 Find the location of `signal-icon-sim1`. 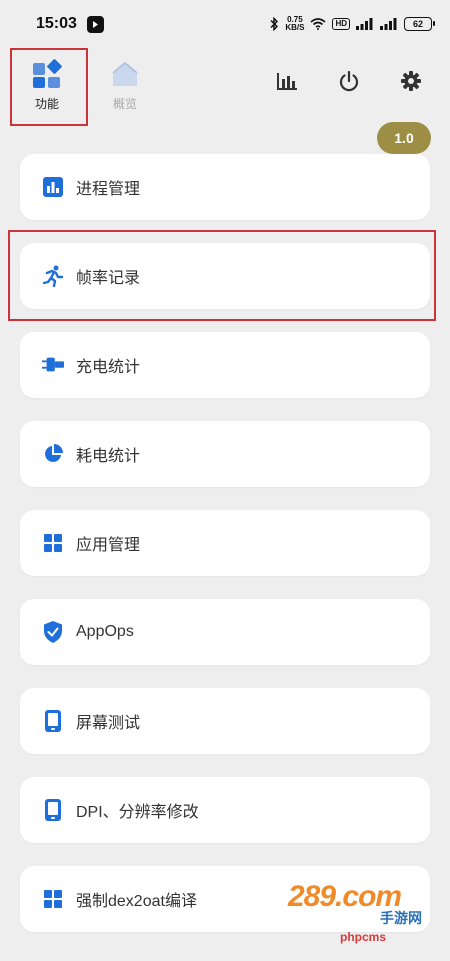

signal-icon-sim1 is located at coordinates (364, 24).